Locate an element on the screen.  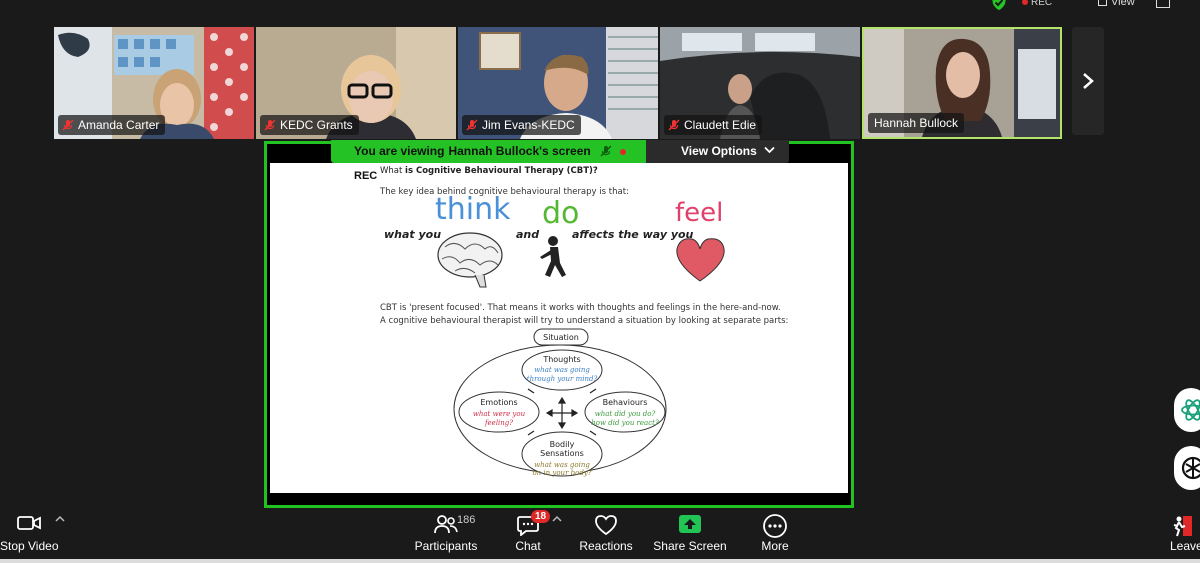
more-button: More is located at coordinates (775, 534).